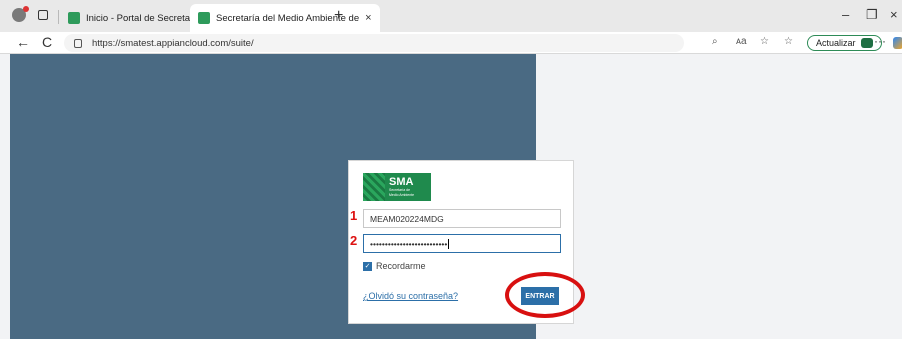  Describe the element at coordinates (836, 43) in the screenshot. I see `update-label: Actualizar` at that location.